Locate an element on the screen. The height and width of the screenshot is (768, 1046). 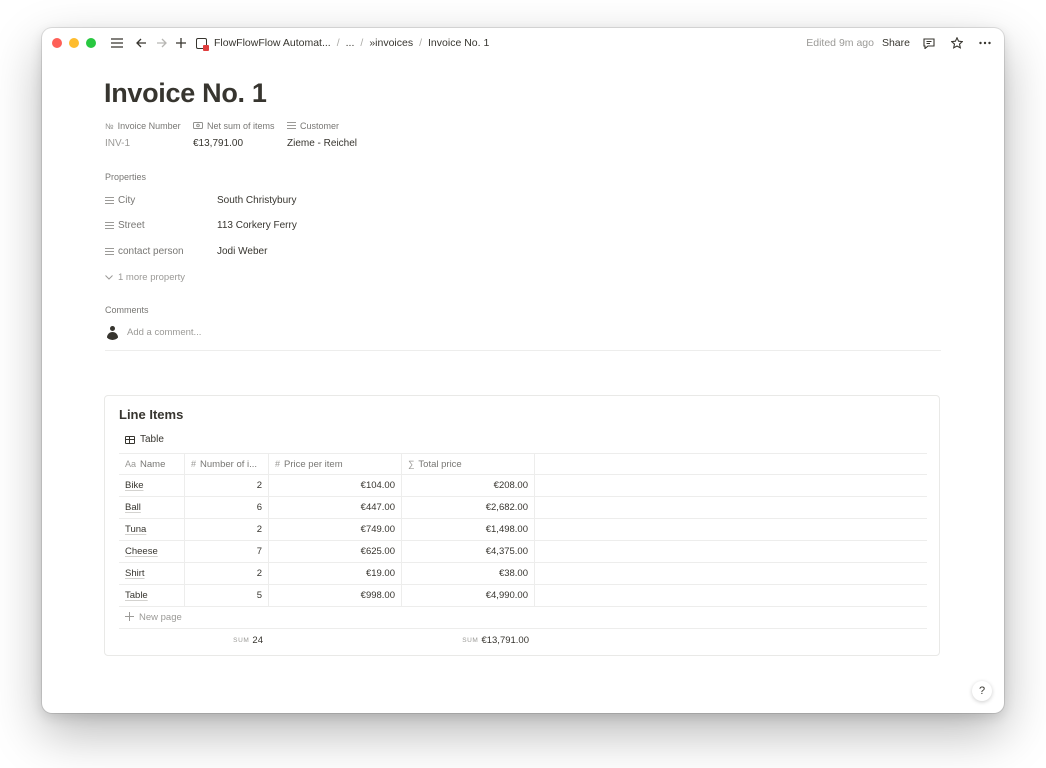
row-name: Table is located at coordinates (136, 595).